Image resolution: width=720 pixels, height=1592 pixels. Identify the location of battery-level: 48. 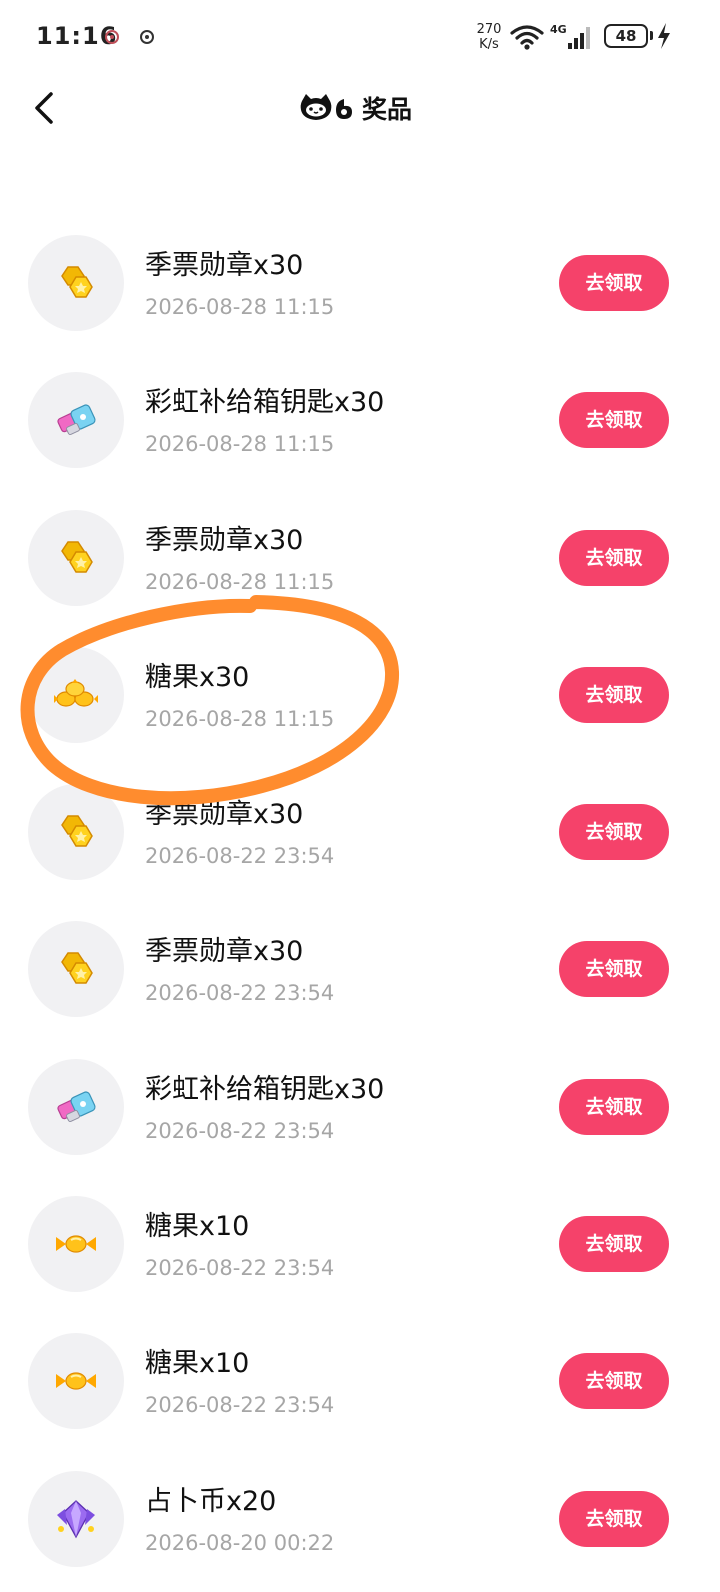
(626, 36).